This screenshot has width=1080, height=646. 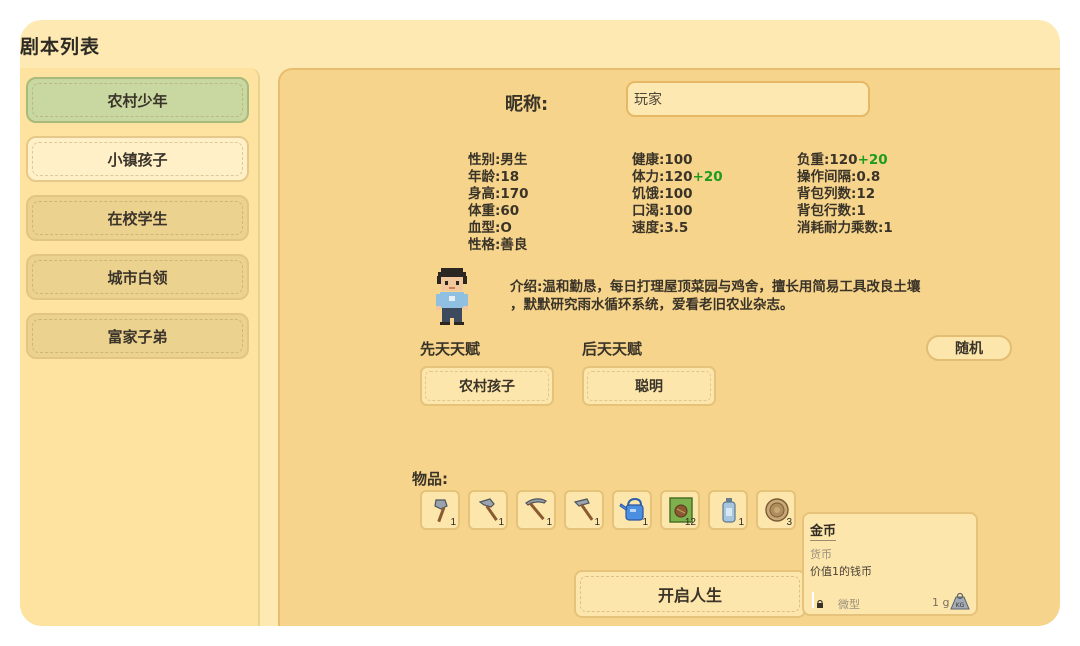 What do you see at coordinates (813, 600) in the screenshot?
I see `tooltip-durability-bar` at bounding box center [813, 600].